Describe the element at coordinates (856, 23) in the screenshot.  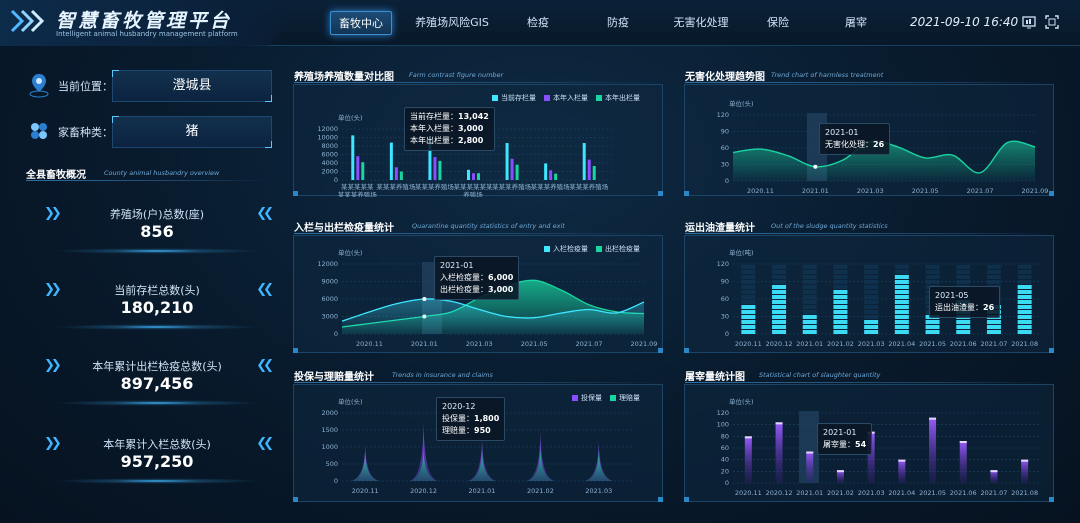
I see `nav-tab-7: 屠宰` at that location.